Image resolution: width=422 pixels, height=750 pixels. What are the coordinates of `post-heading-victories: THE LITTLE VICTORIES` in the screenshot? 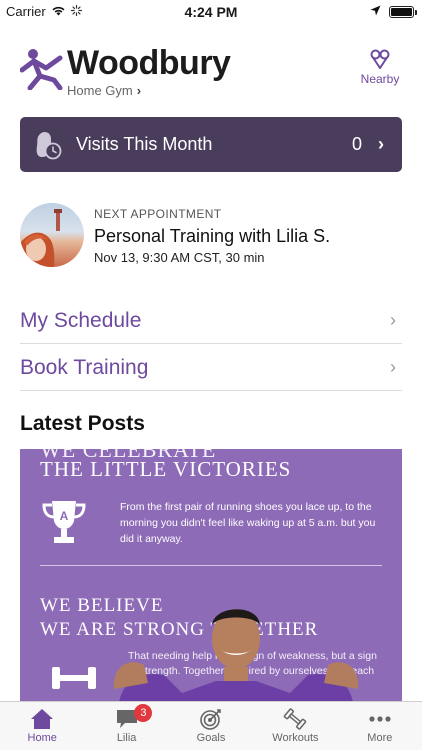 It's located at (166, 469).